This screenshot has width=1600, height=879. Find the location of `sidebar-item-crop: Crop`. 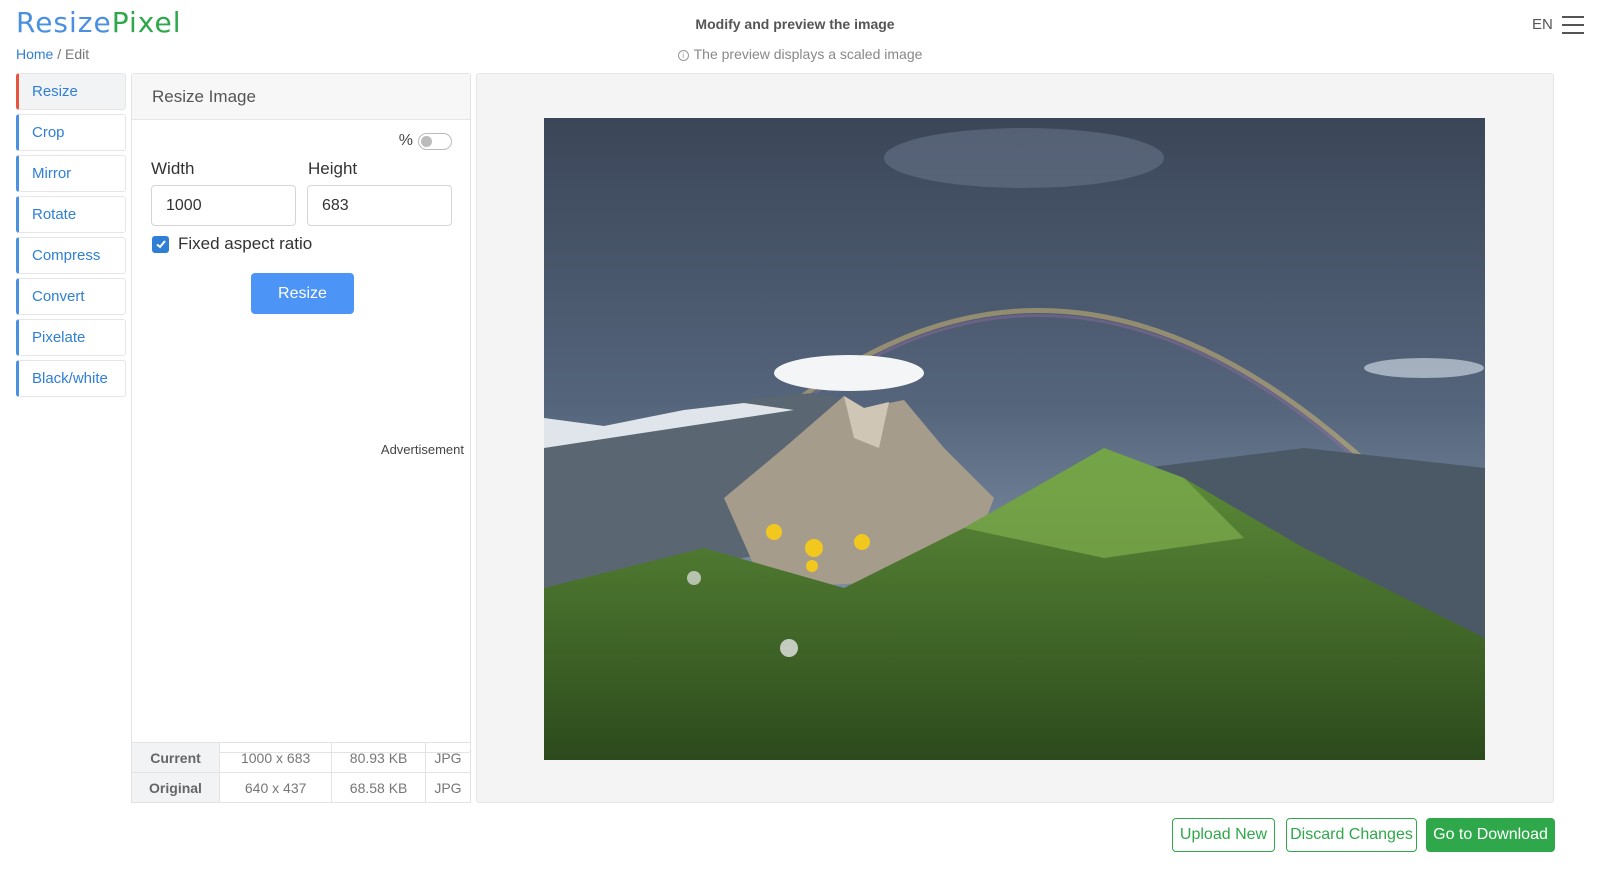

sidebar-item-crop: Crop is located at coordinates (71, 132).